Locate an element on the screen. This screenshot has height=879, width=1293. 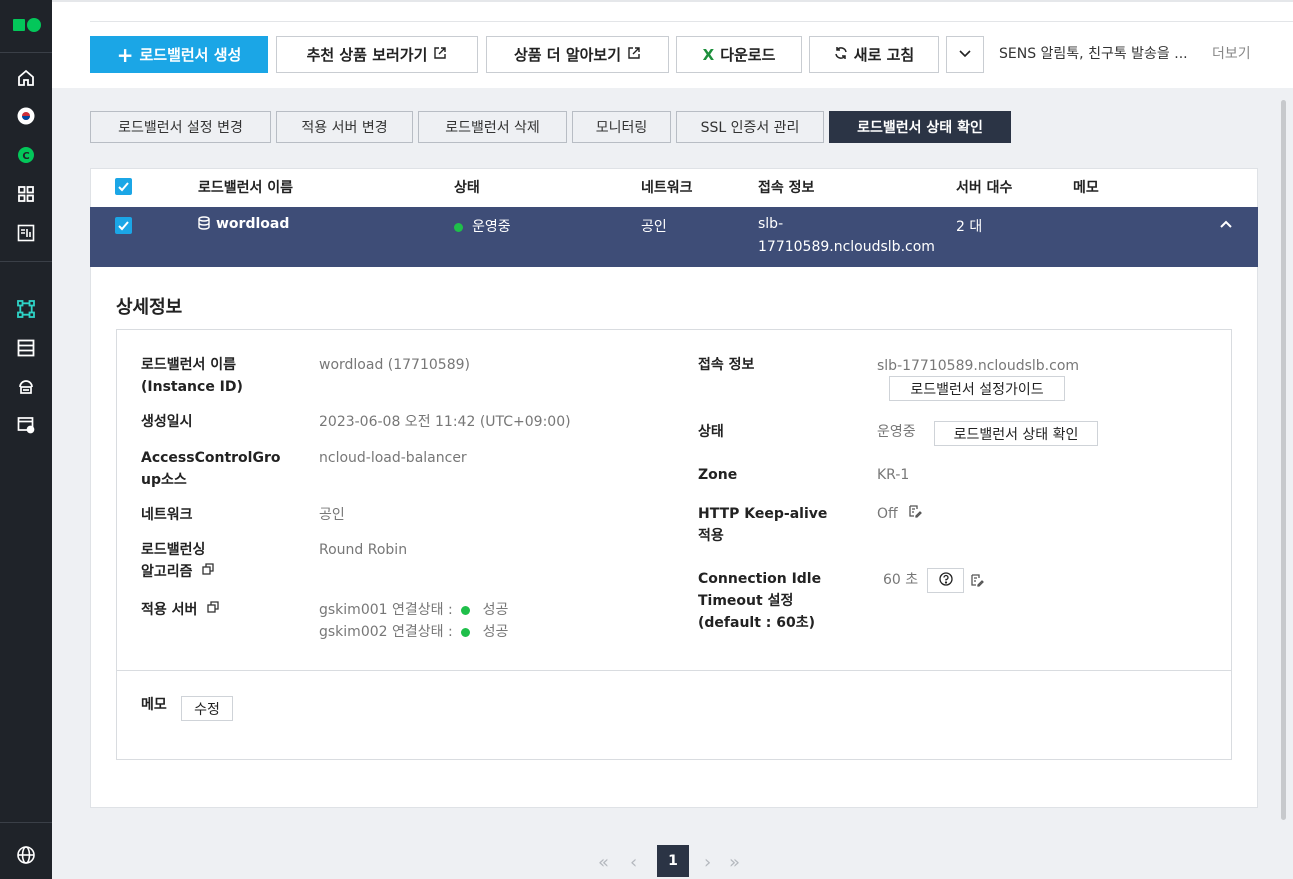
download-button: X 다운로드 is located at coordinates (739, 54).